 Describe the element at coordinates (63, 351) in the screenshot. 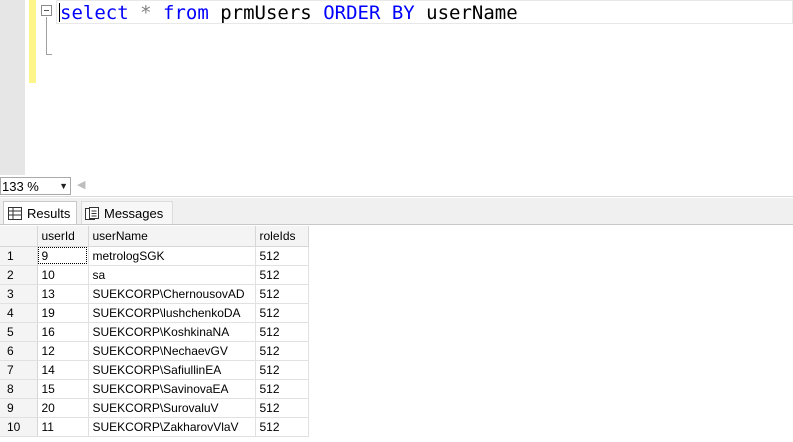

I see `cell-userid: 12` at that location.